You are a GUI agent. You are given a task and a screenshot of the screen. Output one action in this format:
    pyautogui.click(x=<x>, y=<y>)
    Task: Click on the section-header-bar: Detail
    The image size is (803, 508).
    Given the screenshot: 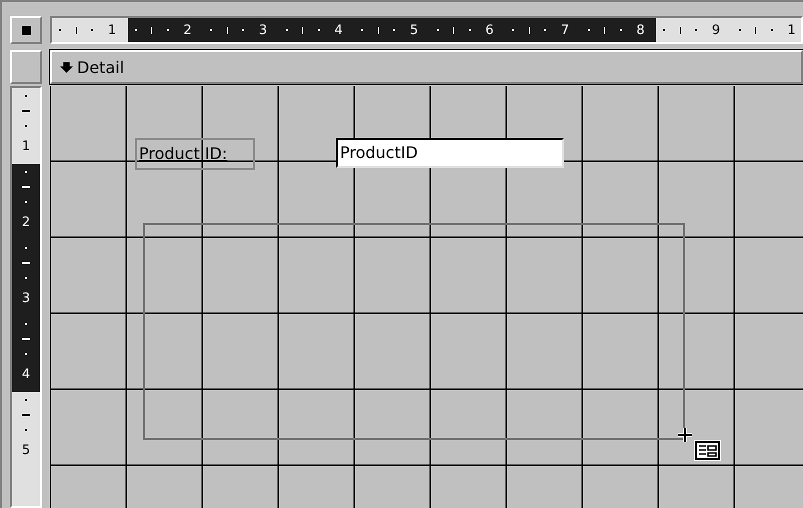 What is the action you would take?
    pyautogui.click(x=426, y=67)
    